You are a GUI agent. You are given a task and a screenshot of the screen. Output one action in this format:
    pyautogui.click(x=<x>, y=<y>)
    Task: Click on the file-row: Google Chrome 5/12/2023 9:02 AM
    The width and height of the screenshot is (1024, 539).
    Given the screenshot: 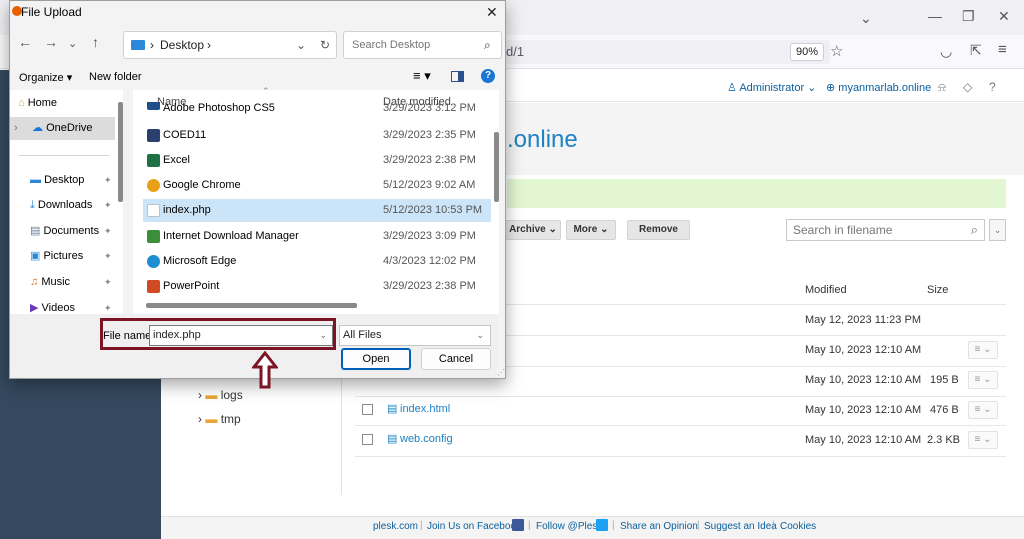 What is the action you would take?
    pyautogui.click(x=317, y=185)
    